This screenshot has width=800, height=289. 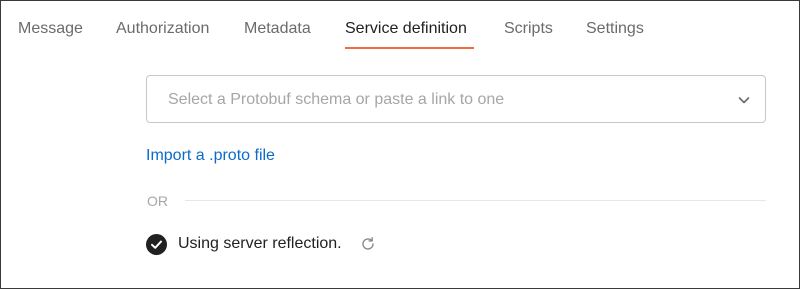 What do you see at coordinates (156, 244) in the screenshot?
I see `check-circle-icon` at bounding box center [156, 244].